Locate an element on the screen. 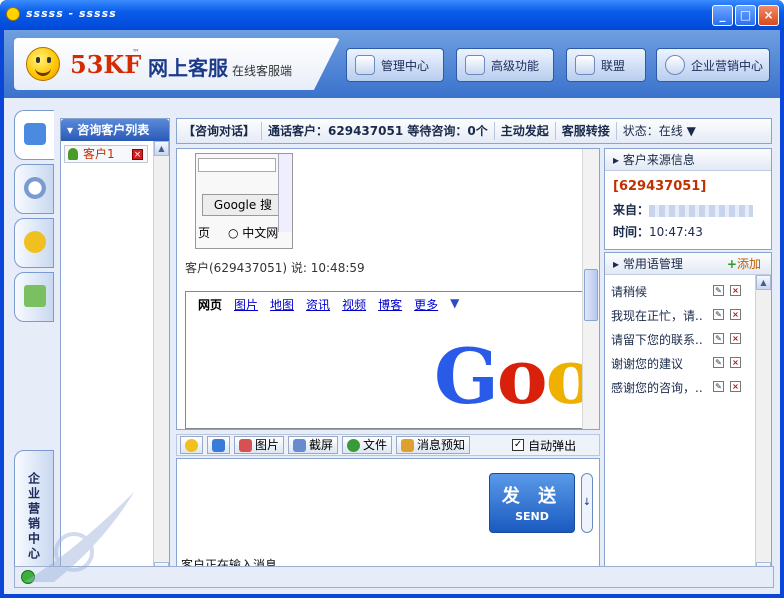 This screenshot has width=784, height=598. admin-center-label: 管理中心 is located at coordinates (405, 65).